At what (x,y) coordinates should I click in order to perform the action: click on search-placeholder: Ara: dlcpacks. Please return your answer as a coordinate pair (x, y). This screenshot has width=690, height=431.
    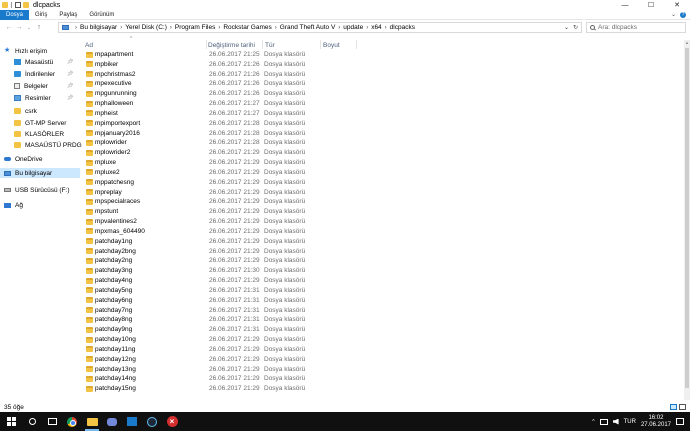
    Looking at the image, I should click on (617, 27).